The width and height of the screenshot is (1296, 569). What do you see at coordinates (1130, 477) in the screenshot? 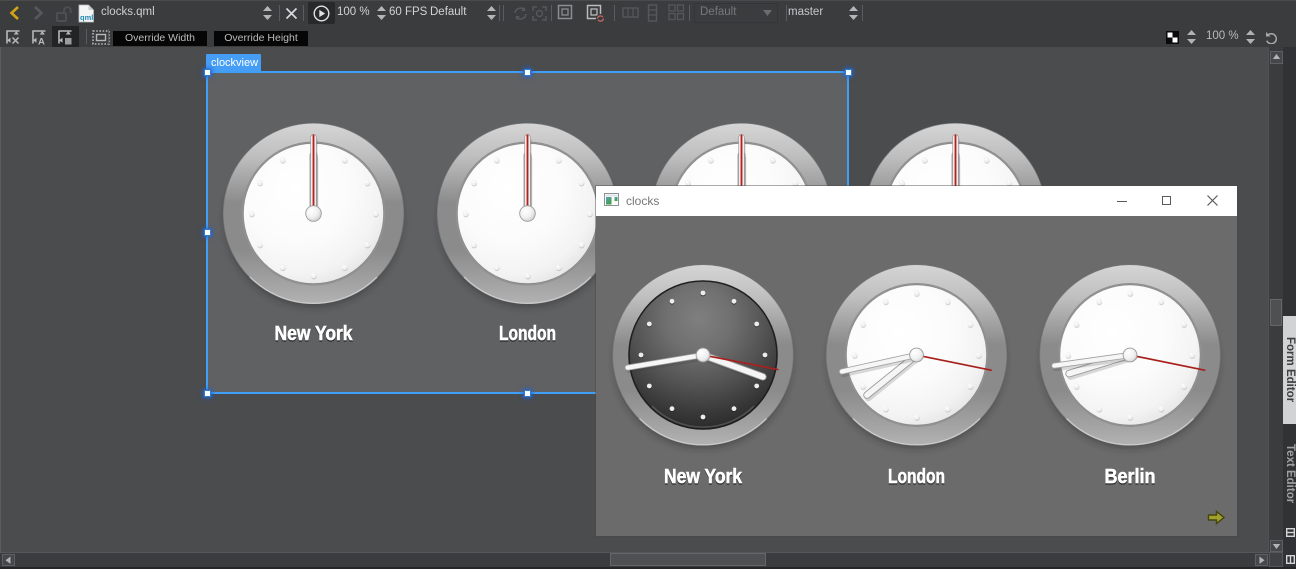
I see `svg-text: Berlin` at bounding box center [1130, 477].